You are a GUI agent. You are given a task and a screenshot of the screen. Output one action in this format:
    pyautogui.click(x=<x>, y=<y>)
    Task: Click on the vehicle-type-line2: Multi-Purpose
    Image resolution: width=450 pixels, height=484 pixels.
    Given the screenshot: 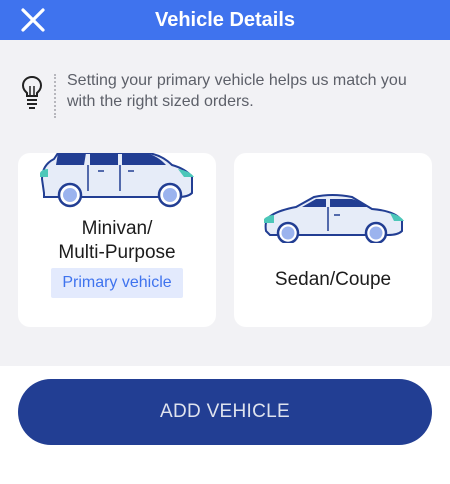 What is the action you would take?
    pyautogui.click(x=117, y=252)
    